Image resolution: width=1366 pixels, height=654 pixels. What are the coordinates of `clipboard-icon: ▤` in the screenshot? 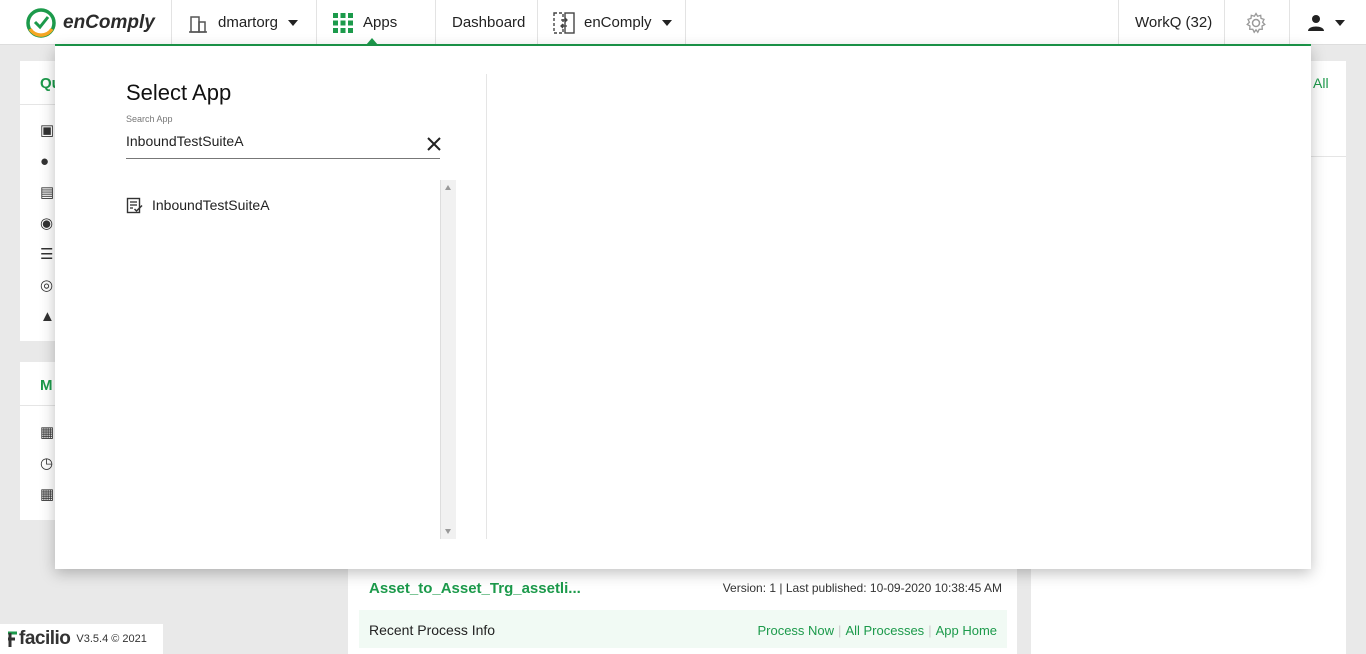 It's located at (47, 192).